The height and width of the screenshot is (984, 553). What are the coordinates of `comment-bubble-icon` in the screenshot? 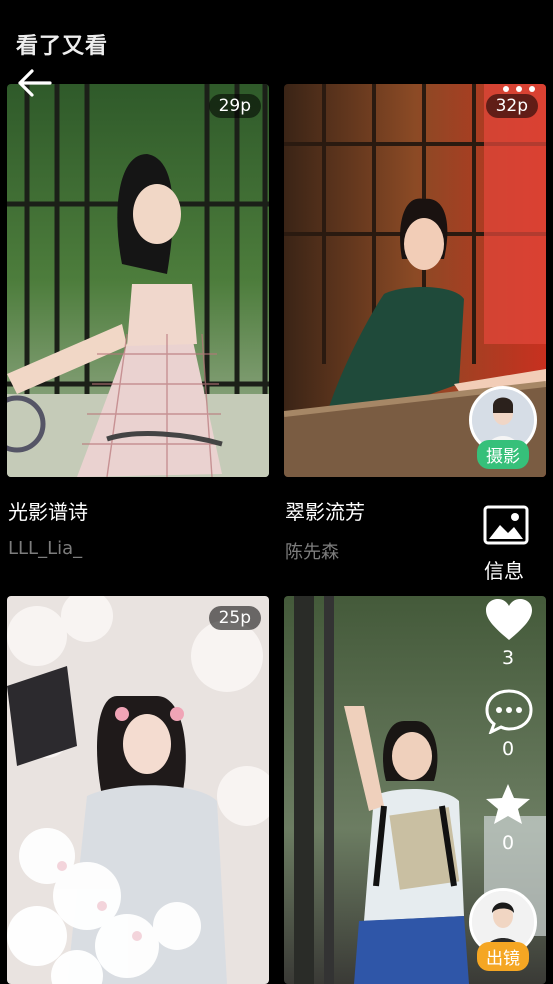 It's located at (509, 712).